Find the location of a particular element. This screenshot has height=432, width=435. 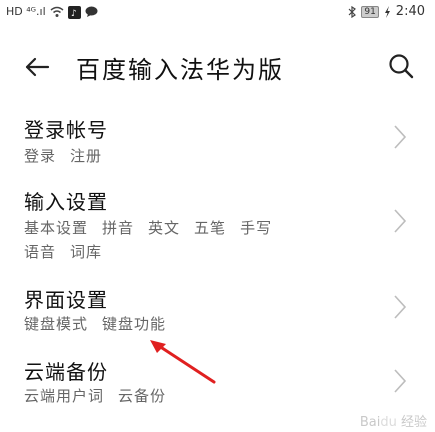

status-left: HD ⁴ᴳ.ıl ♪ is located at coordinates (52, 12).